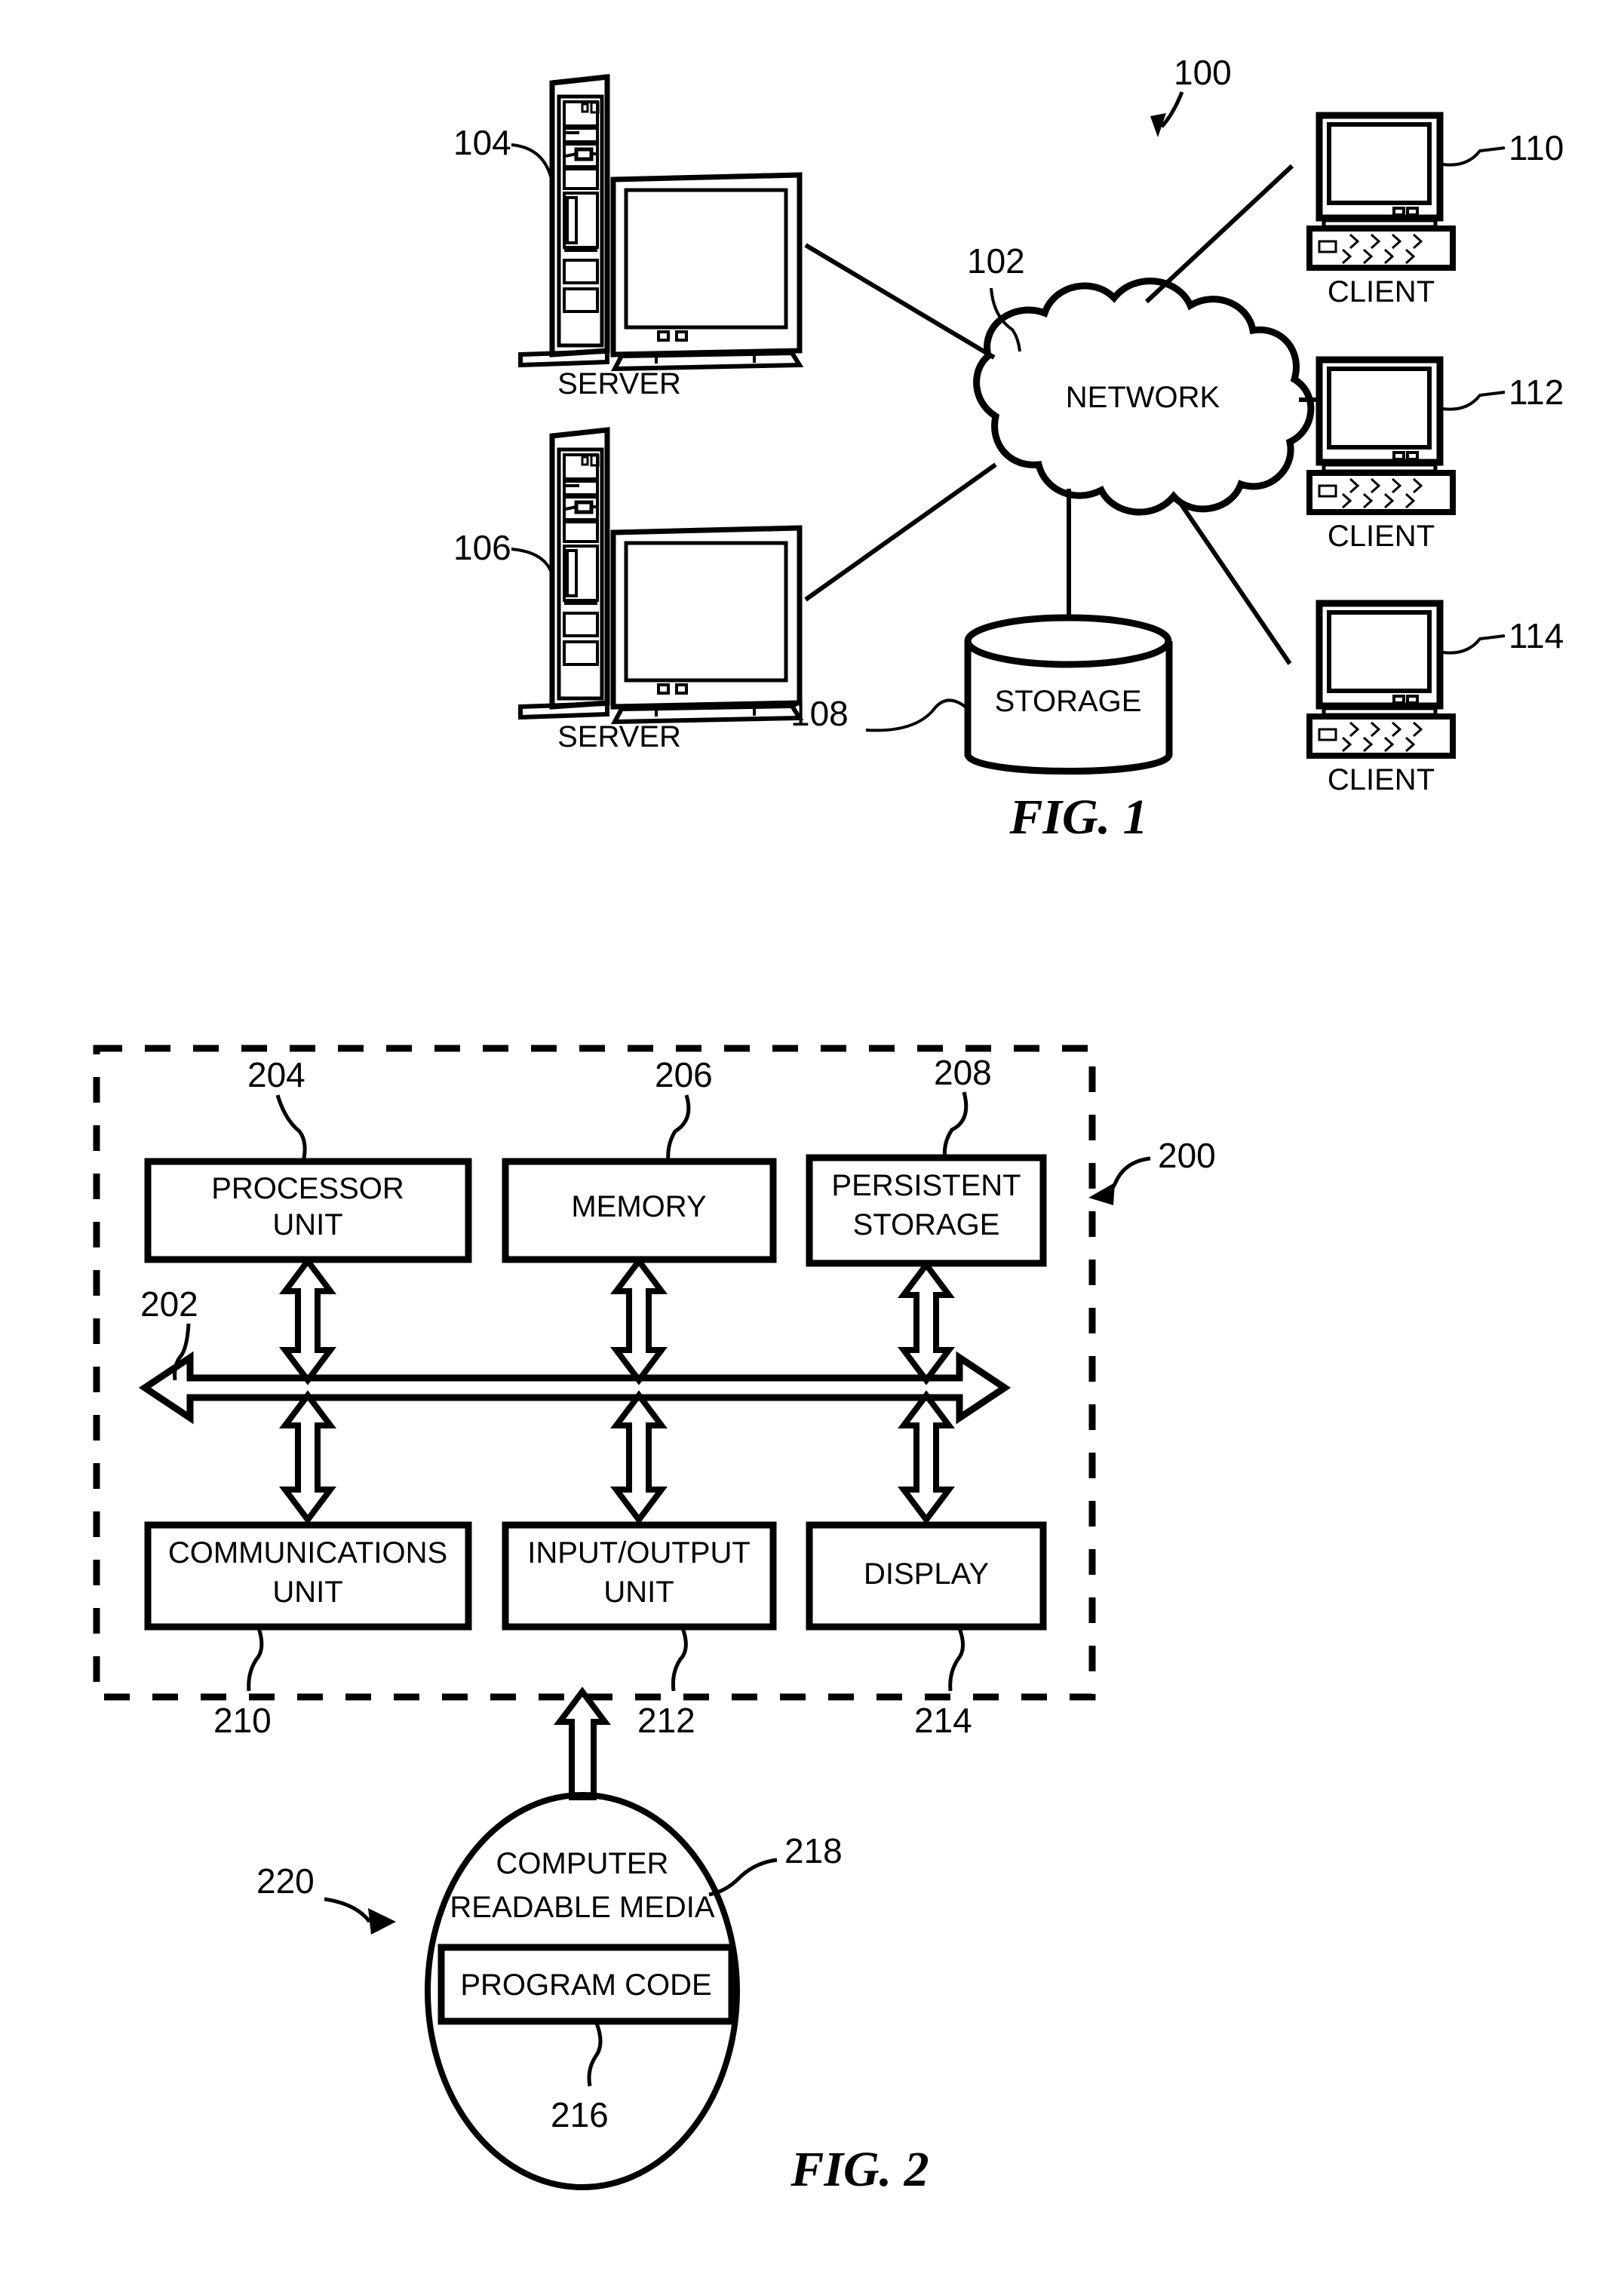 This screenshot has height=2286, width=1624. Describe the element at coordinates (582, 1743) in the screenshot. I see `program-code-transfer-arrow` at that location.